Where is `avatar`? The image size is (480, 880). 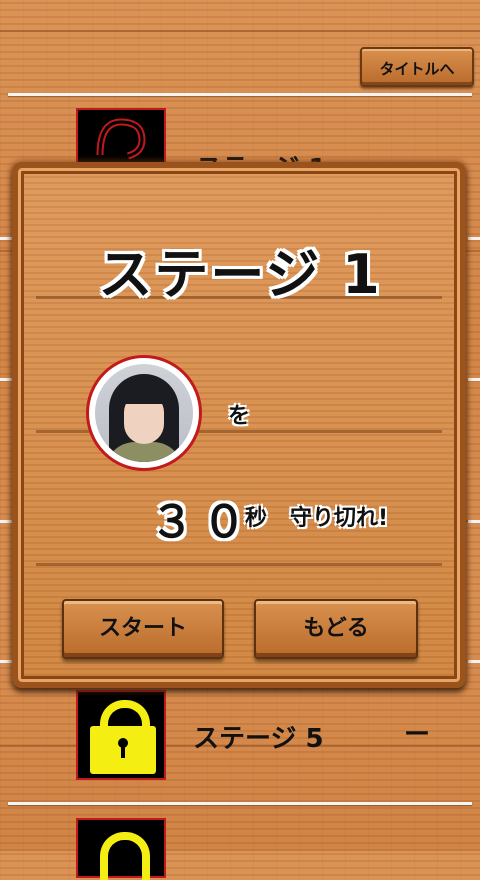 avatar is located at coordinates (144, 413).